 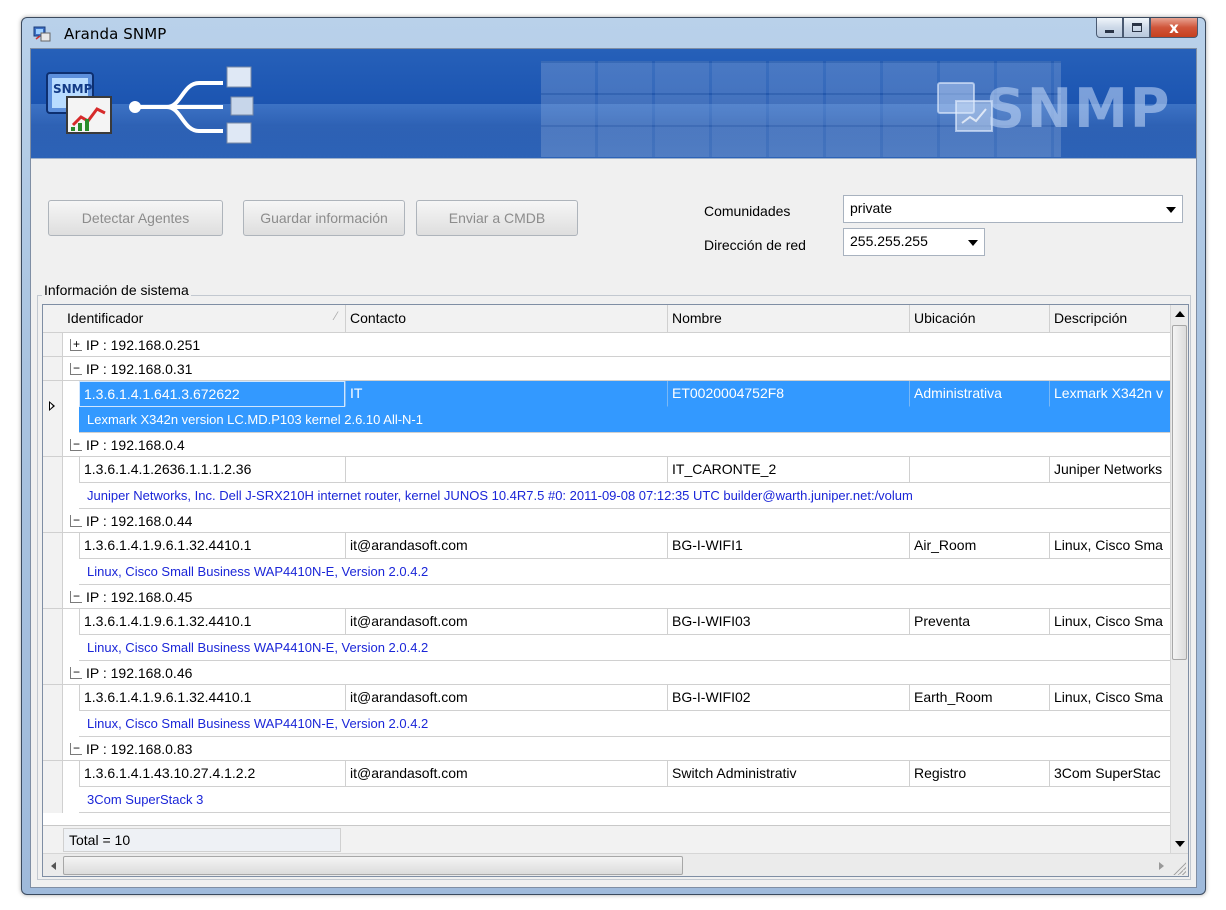 I want to click on cell-name: BG-I-WIFI1, so click(x=788, y=546).